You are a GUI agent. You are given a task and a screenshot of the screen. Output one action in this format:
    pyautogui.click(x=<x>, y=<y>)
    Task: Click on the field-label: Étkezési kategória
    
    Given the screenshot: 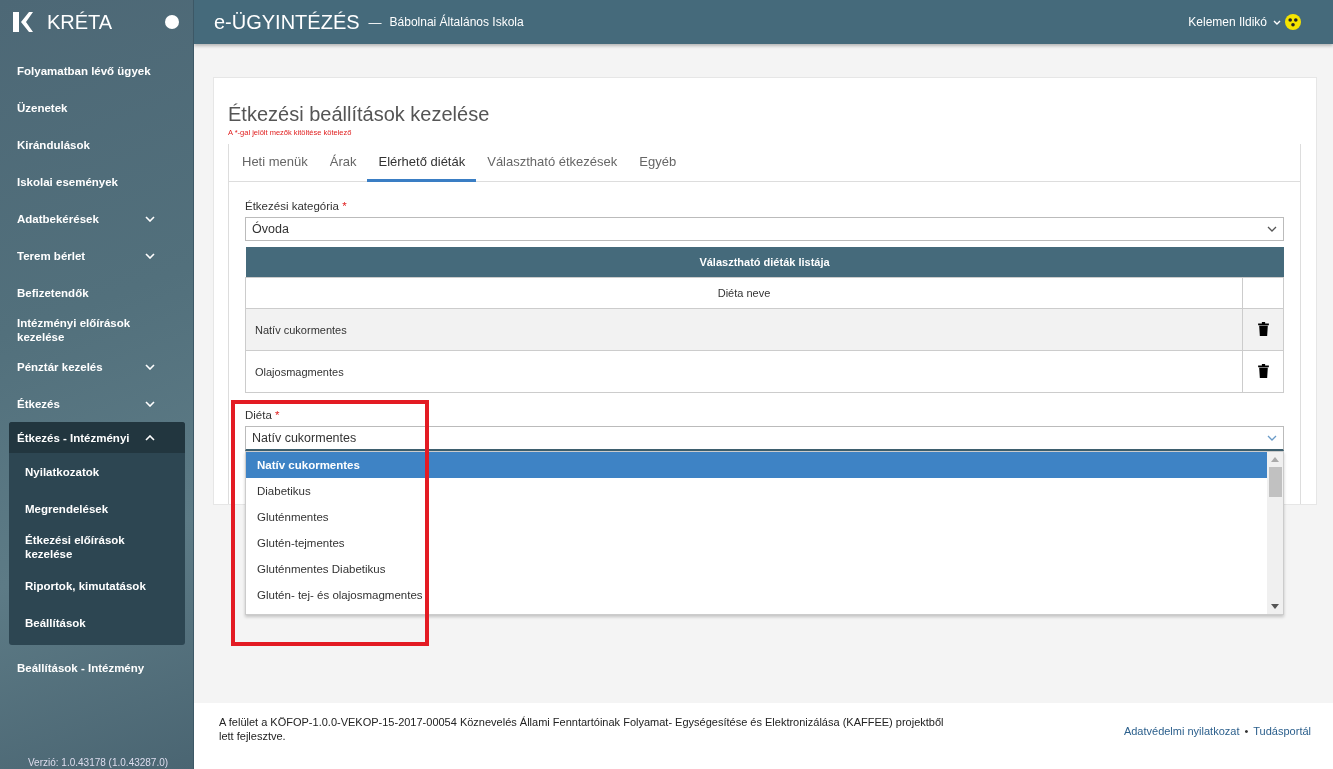 What is the action you would take?
    pyautogui.click(x=292, y=206)
    